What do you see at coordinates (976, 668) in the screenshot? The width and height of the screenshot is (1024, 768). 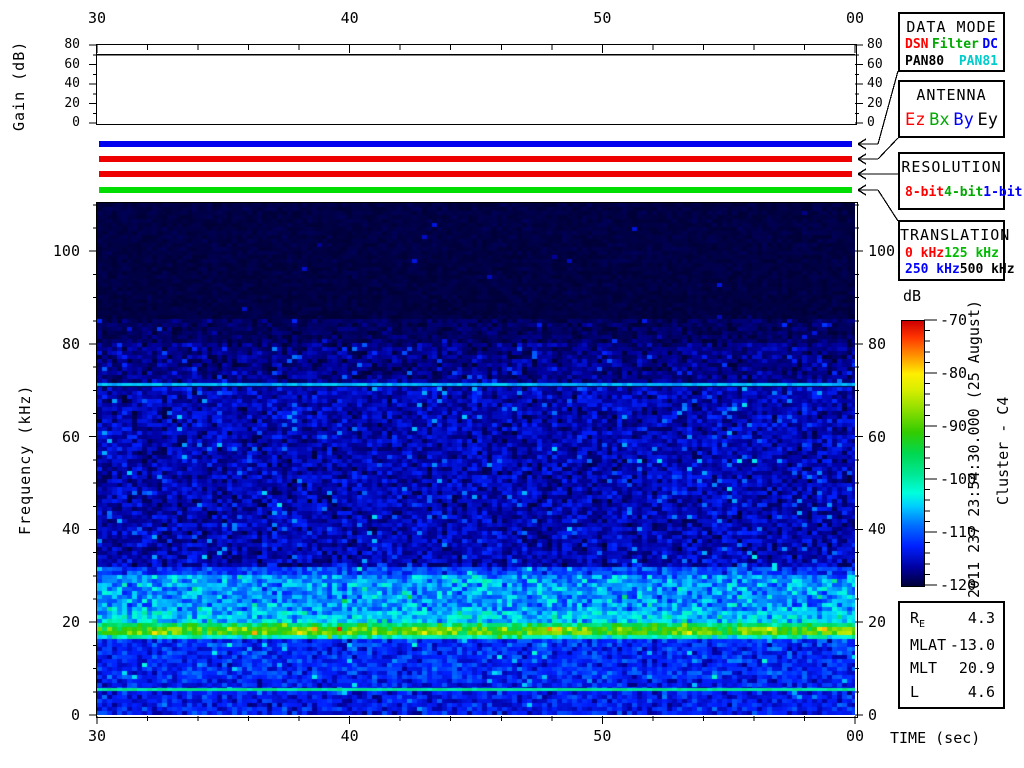 I see `ephemeris-value: 20.9` at bounding box center [976, 668].